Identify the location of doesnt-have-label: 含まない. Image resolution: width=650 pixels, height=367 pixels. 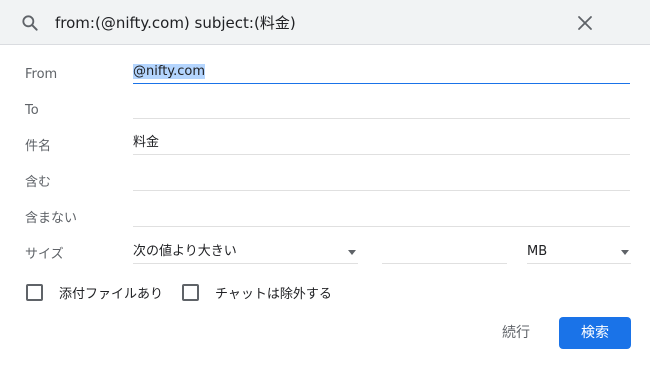
(51, 218).